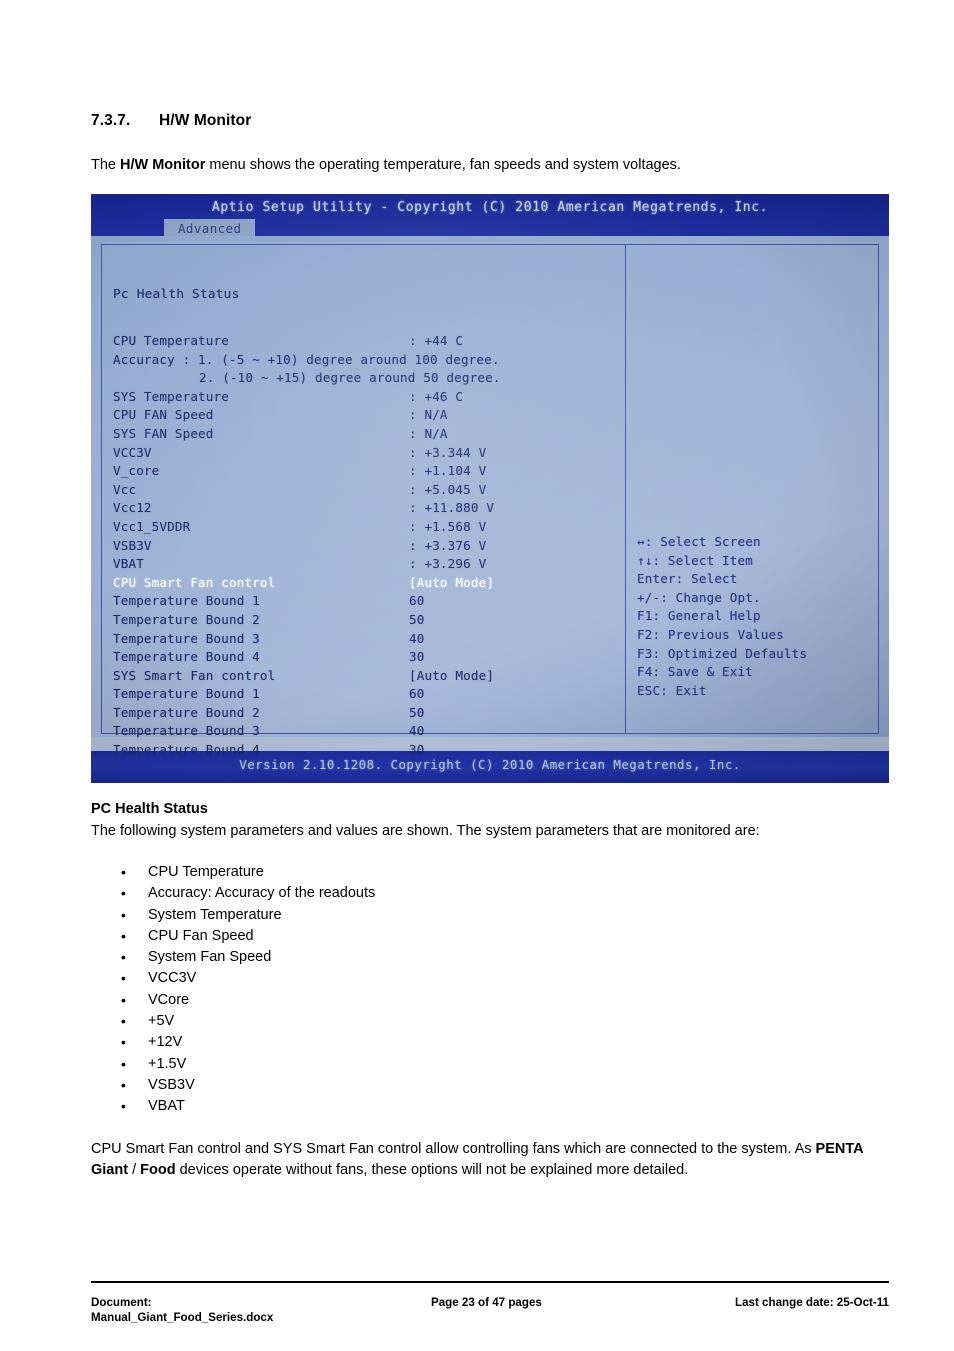  Describe the element at coordinates (106, 165) in the screenshot. I see `intro-prefix: The` at that location.